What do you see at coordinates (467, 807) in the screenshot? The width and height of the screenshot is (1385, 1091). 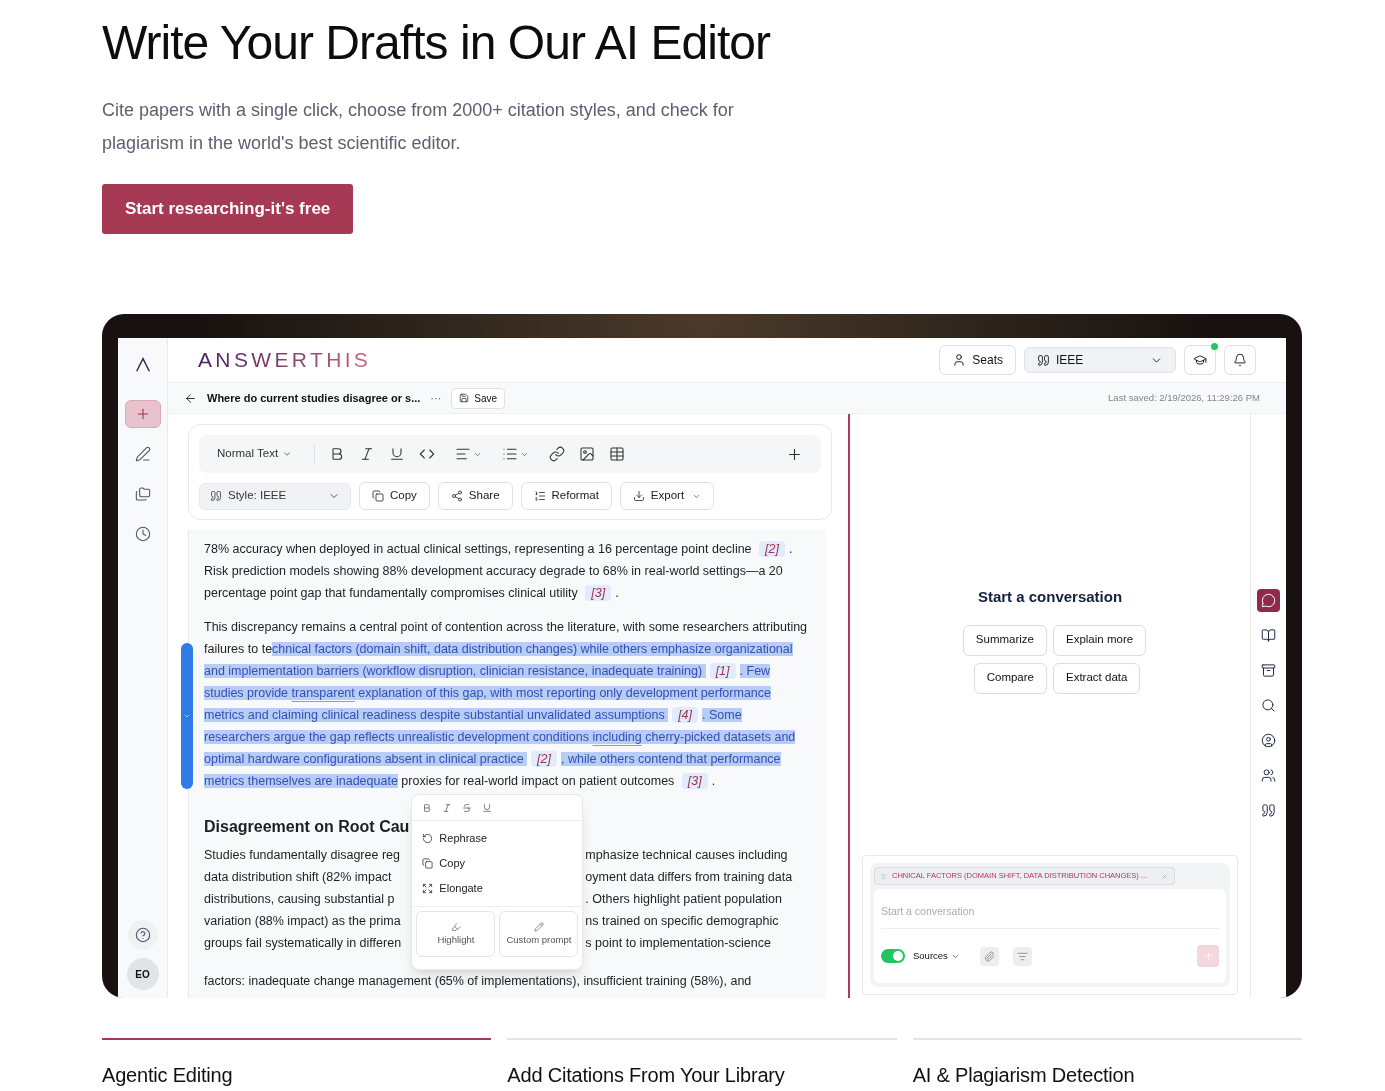 I see `strikethrough-button` at bounding box center [467, 807].